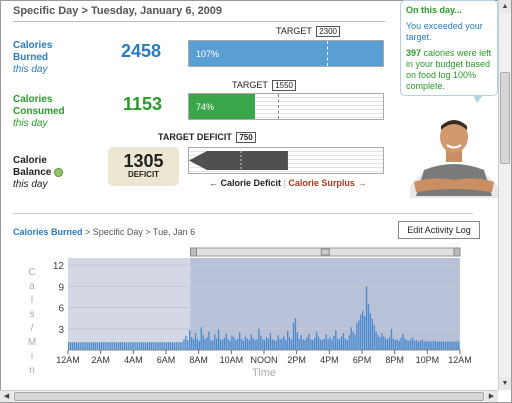 This screenshot has width=512, height=403. Describe the element at coordinates (61, 330) in the screenshot. I see `y-tick-label: 3` at that location.